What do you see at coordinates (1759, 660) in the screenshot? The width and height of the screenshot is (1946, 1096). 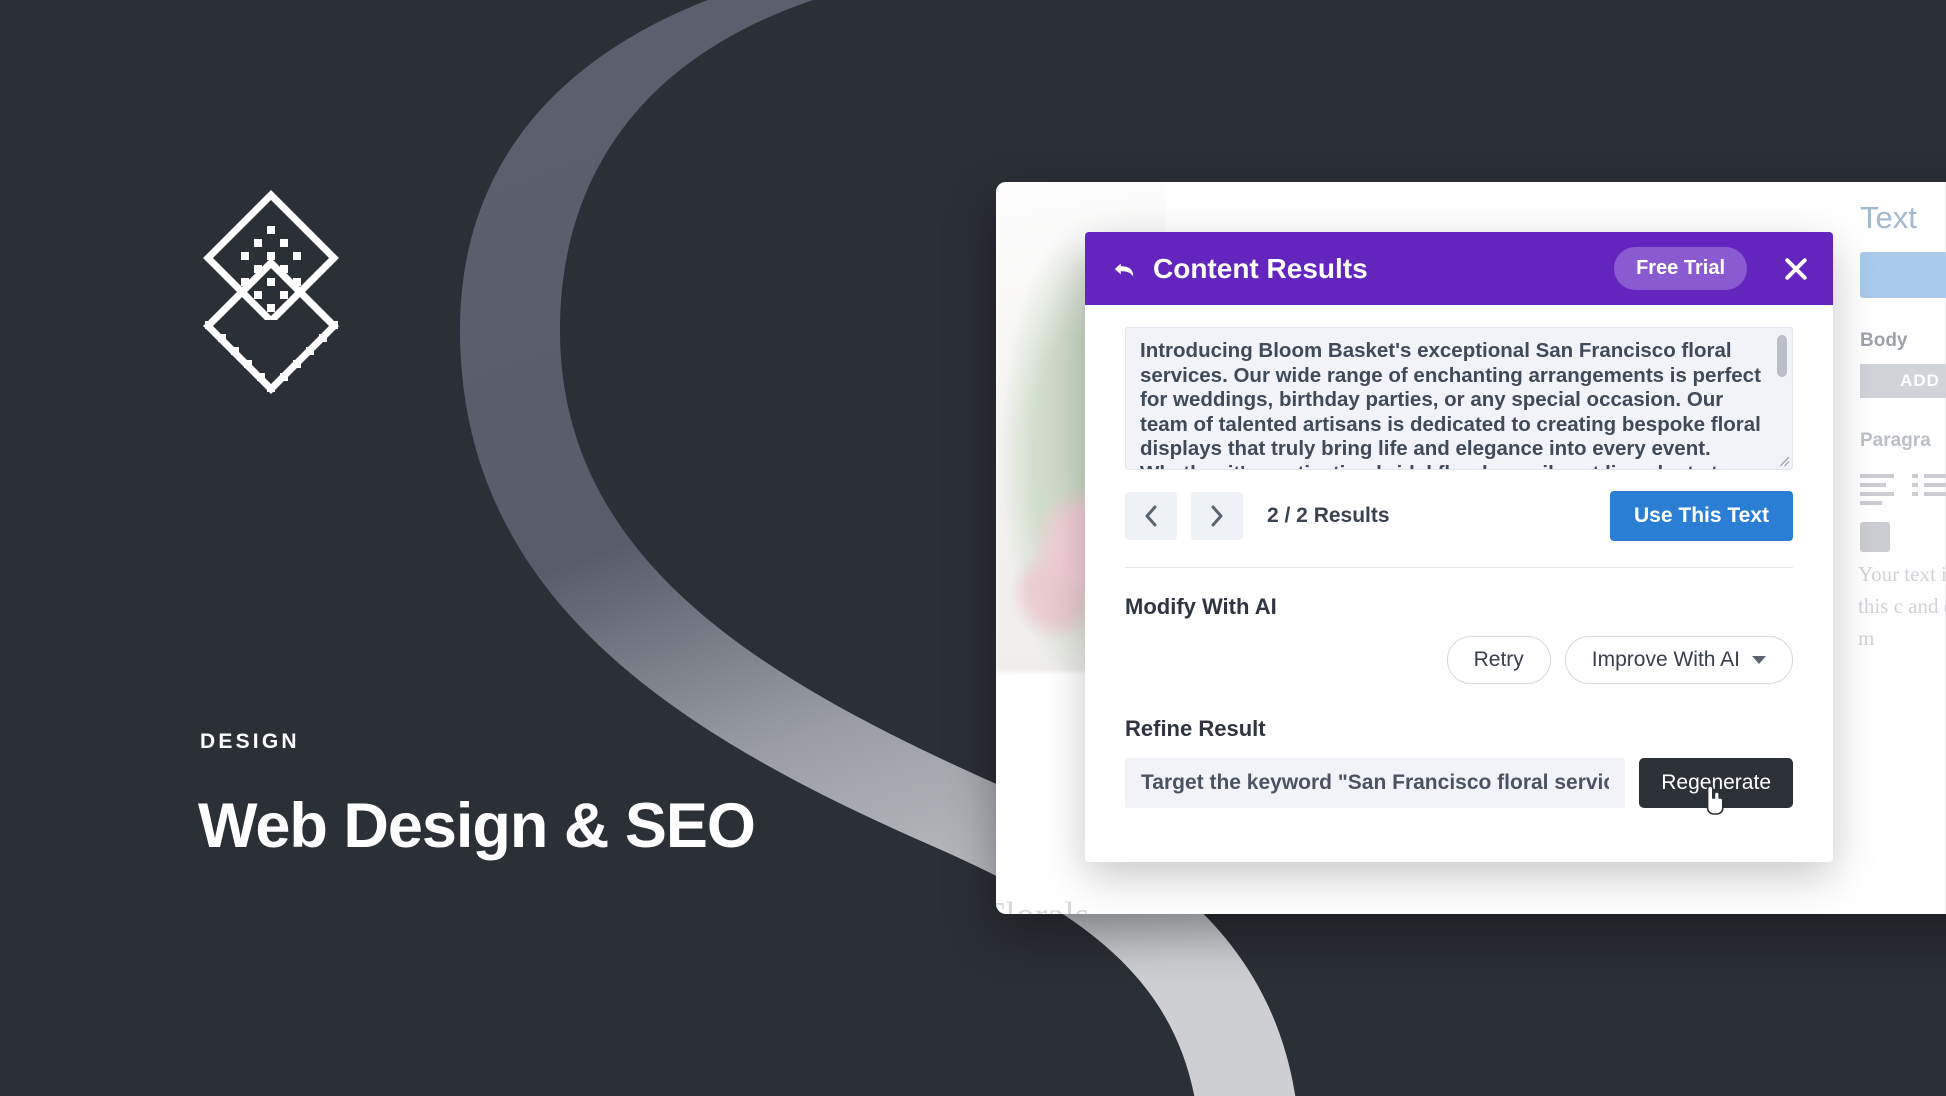 I see `chevron-down-icon` at bounding box center [1759, 660].